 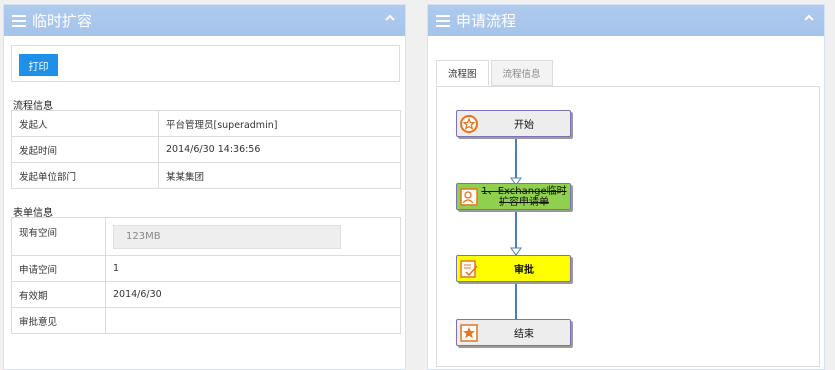 What do you see at coordinates (469, 268) in the screenshot?
I see `approve-icon` at bounding box center [469, 268].